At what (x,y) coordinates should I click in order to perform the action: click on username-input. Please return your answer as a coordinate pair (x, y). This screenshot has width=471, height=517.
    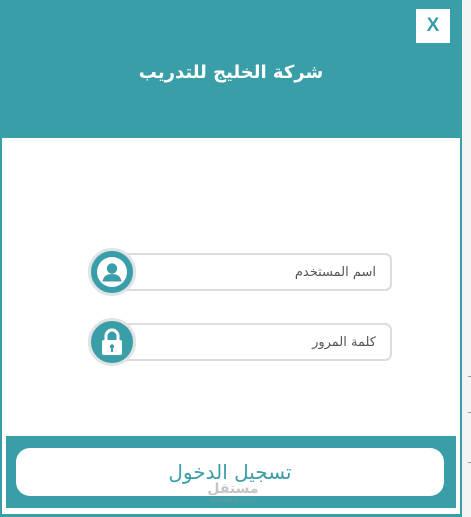
    Looking at the image, I should click on (256, 272).